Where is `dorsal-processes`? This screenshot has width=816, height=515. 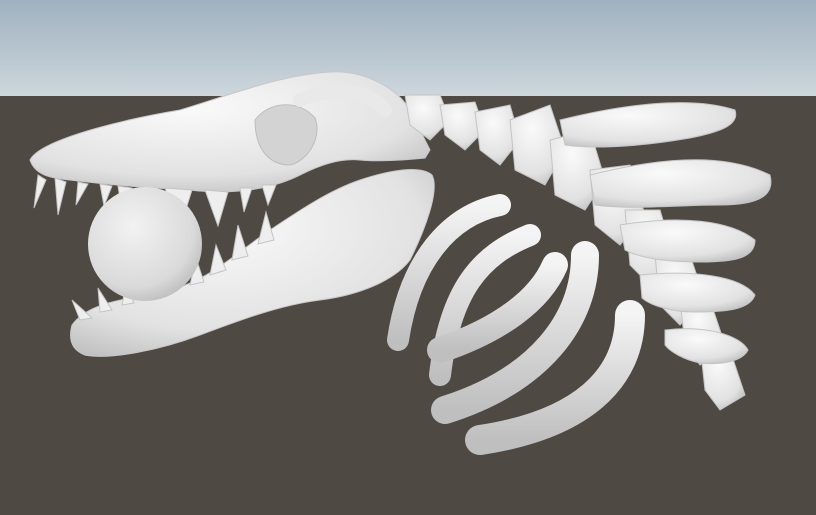 dorsal-processes is located at coordinates (665, 233).